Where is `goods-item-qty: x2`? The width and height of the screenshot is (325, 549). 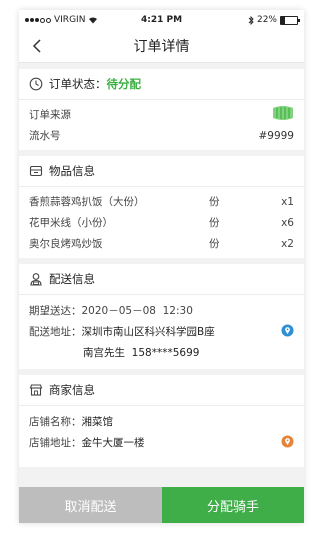
goods-item-qty: x2 is located at coordinates (287, 243).